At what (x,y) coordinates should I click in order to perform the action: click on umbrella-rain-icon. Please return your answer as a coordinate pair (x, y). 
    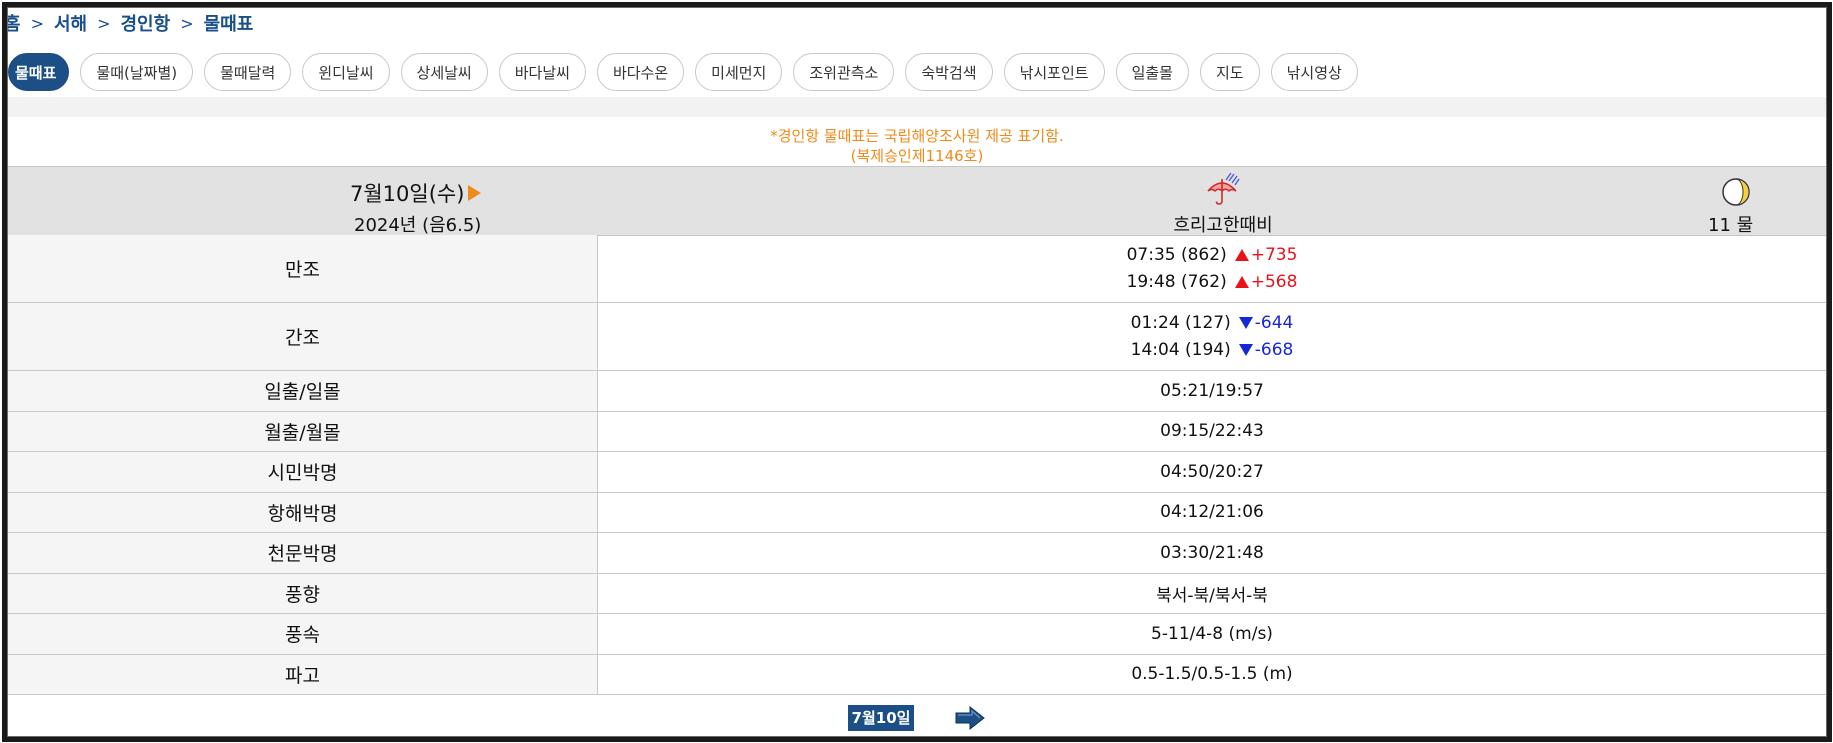
    Looking at the image, I should click on (1223, 188).